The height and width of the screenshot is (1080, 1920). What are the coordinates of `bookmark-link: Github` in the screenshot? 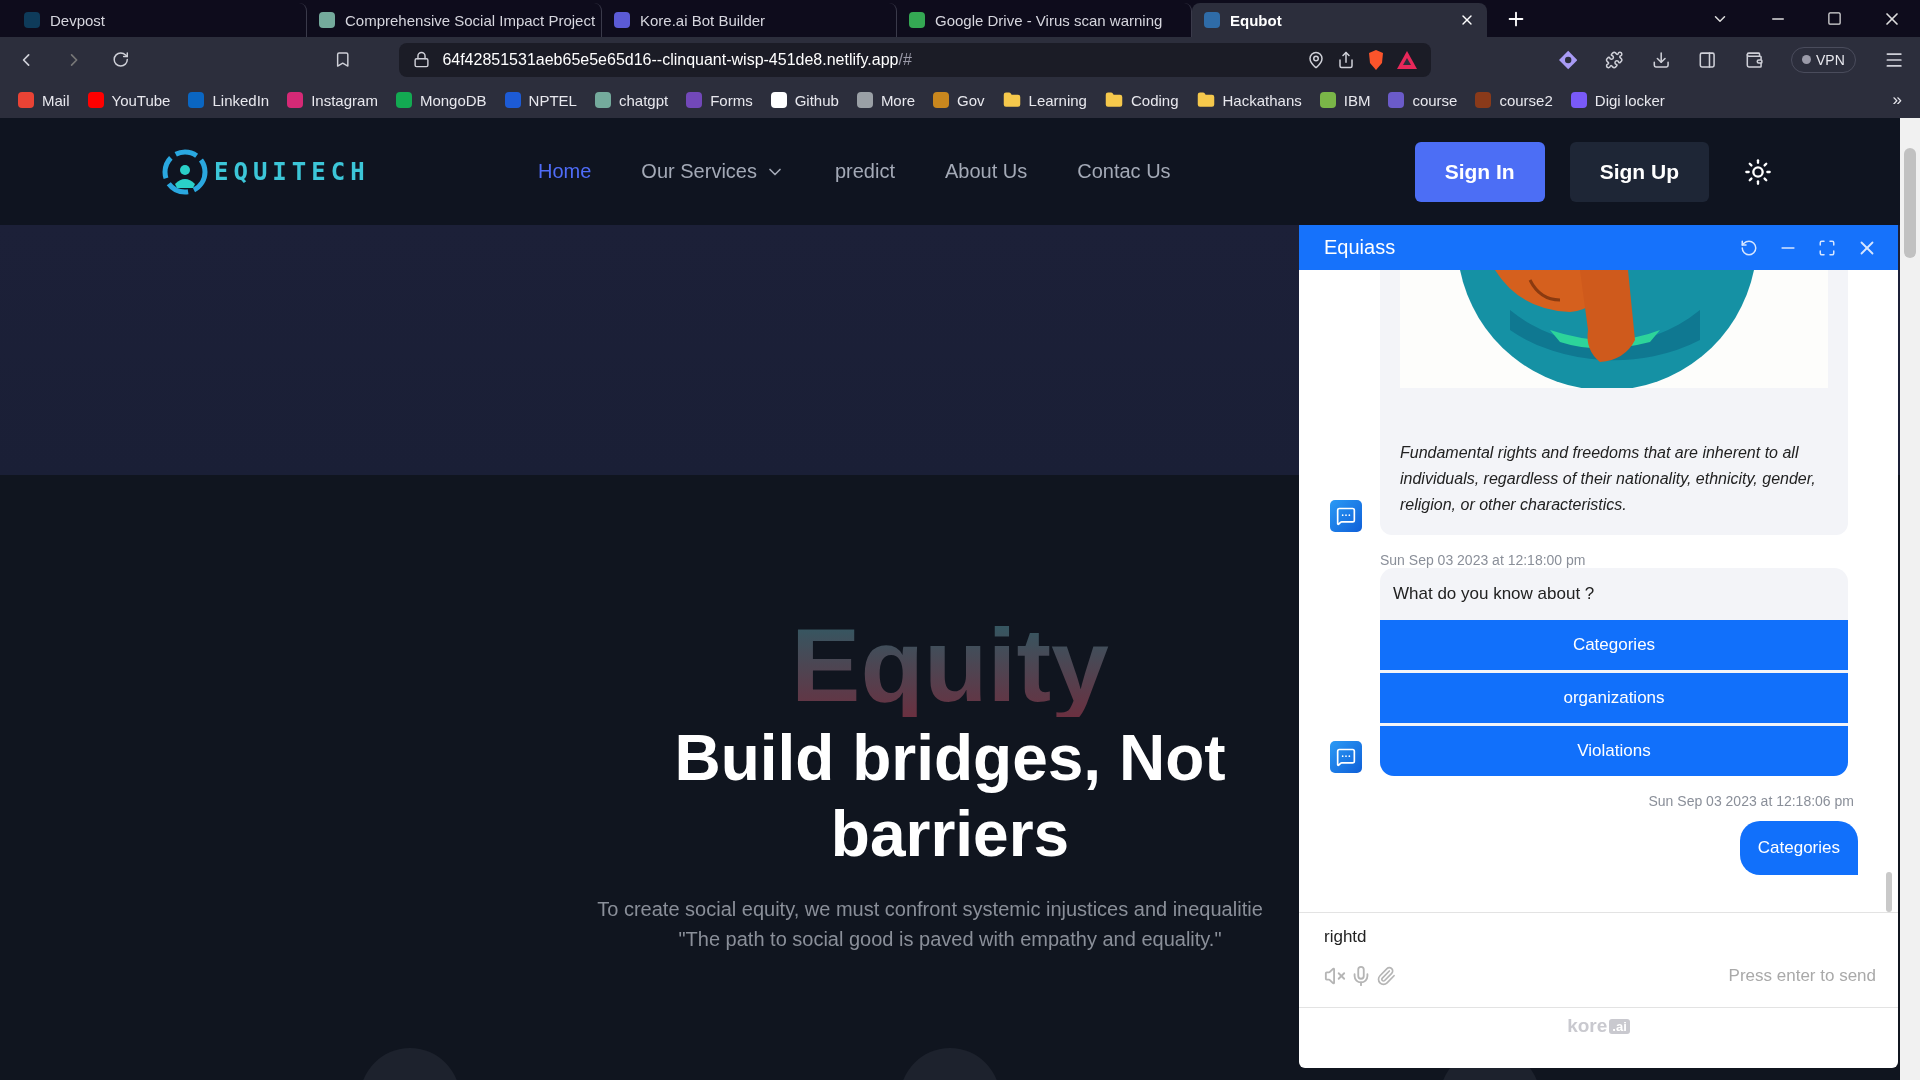 It's located at (804, 100).